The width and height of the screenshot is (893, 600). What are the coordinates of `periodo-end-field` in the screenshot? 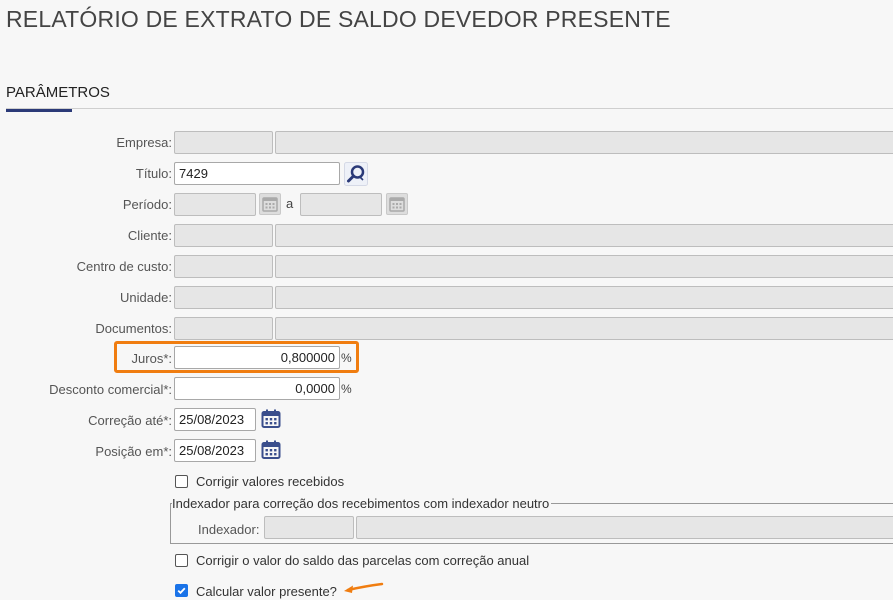 It's located at (341, 204).